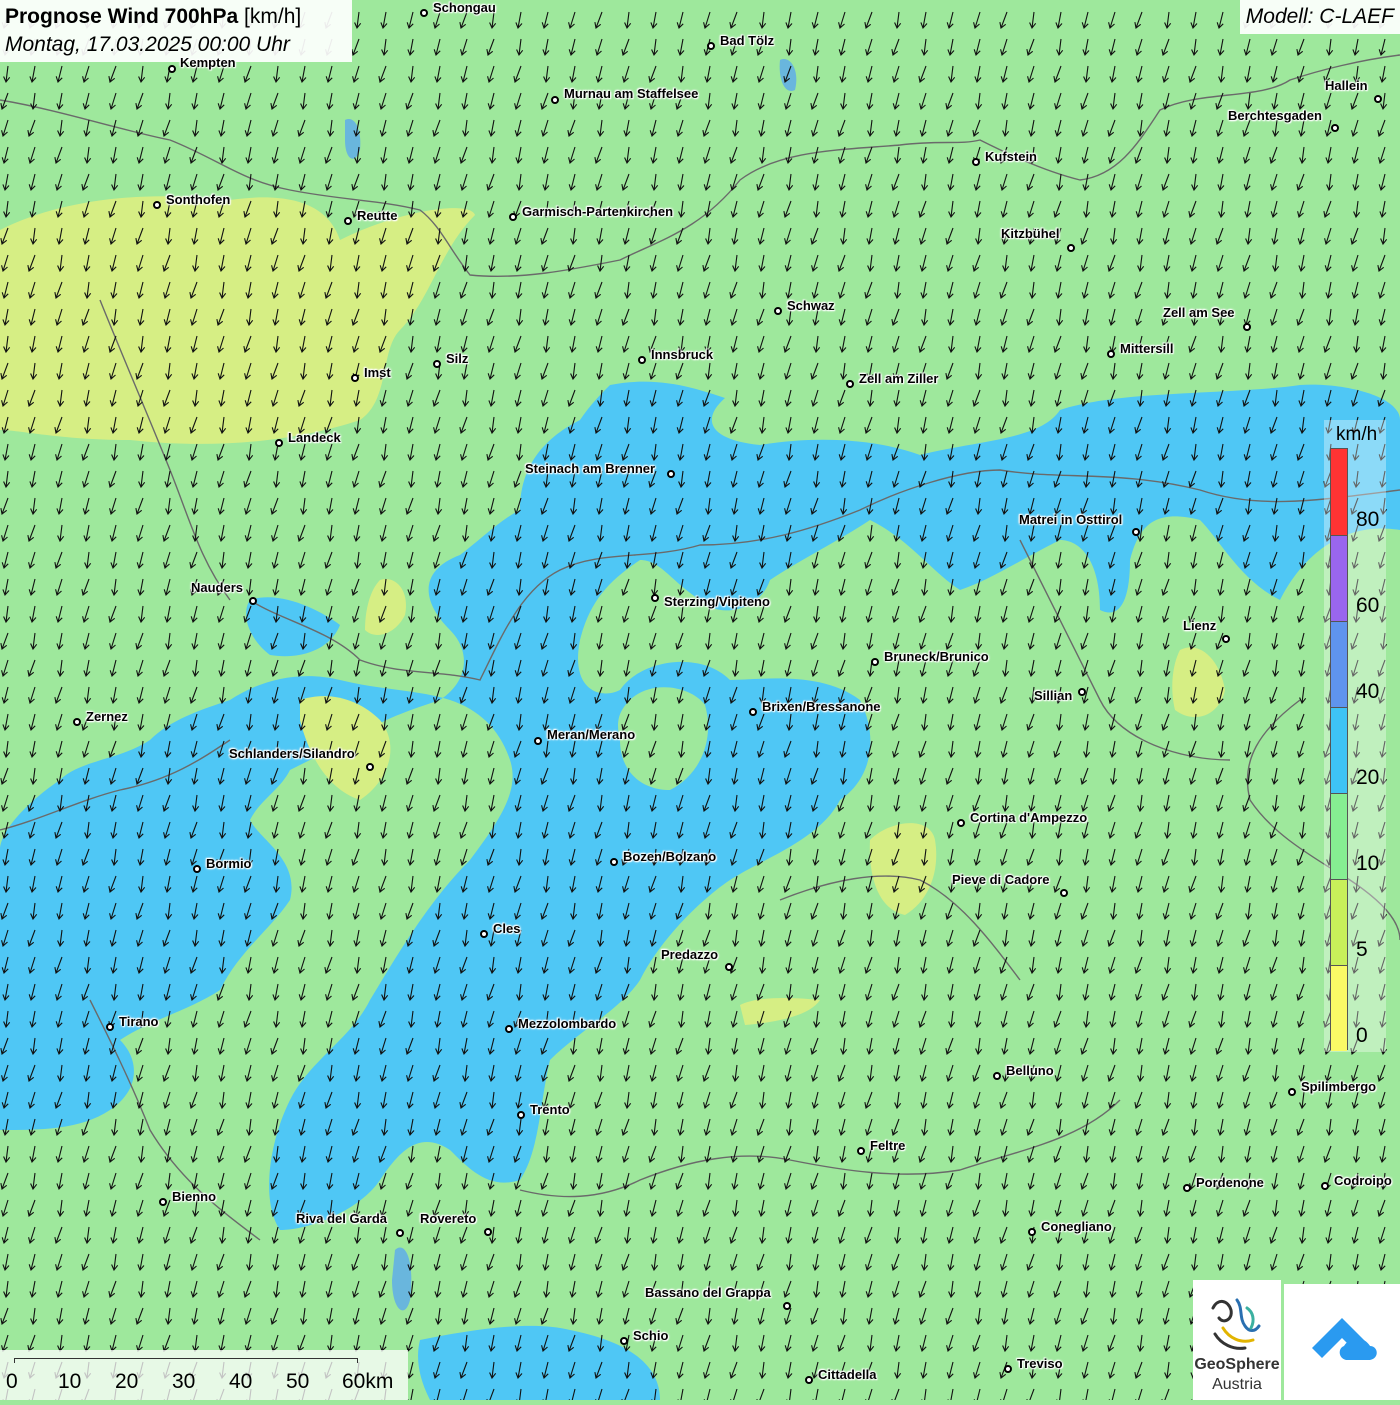 The width and height of the screenshot is (1400, 1405). What do you see at coordinates (194, 1196) in the screenshot?
I see `city-label-bienno: Bienno` at bounding box center [194, 1196].